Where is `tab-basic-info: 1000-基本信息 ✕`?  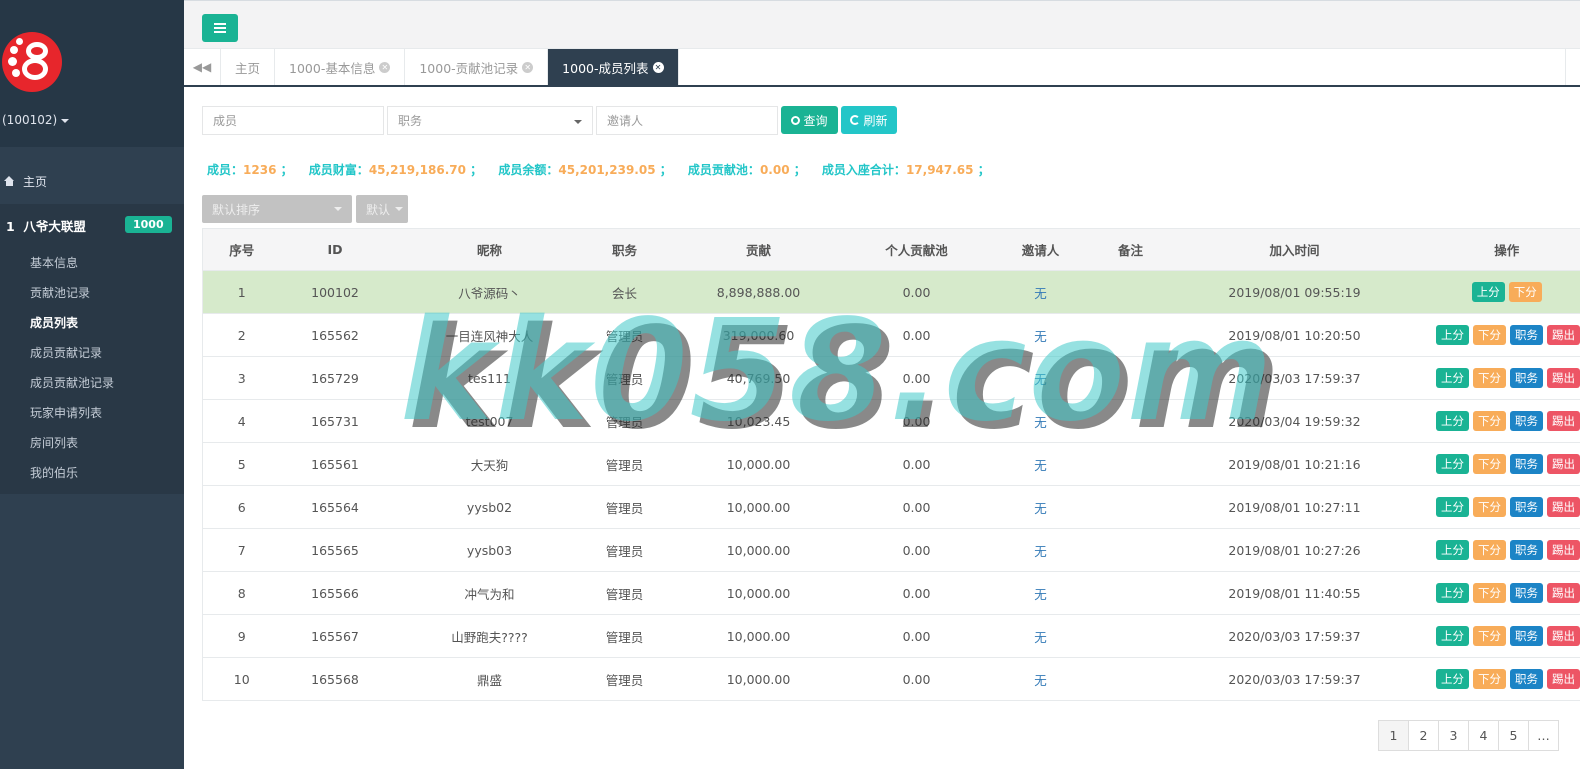
tab-basic-info: 1000-基本信息 ✕ is located at coordinates (340, 67).